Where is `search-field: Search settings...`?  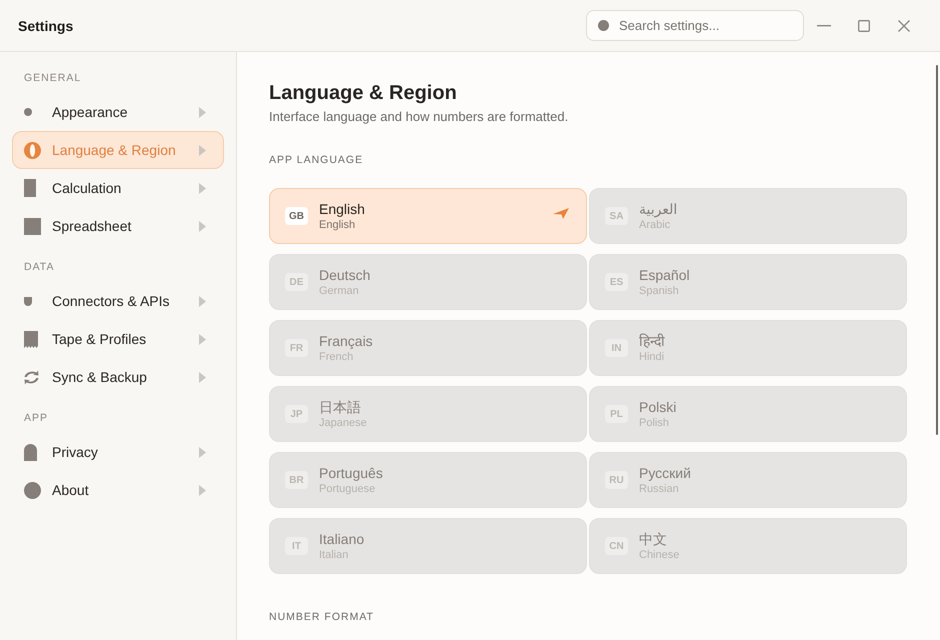 search-field: Search settings... is located at coordinates (695, 25).